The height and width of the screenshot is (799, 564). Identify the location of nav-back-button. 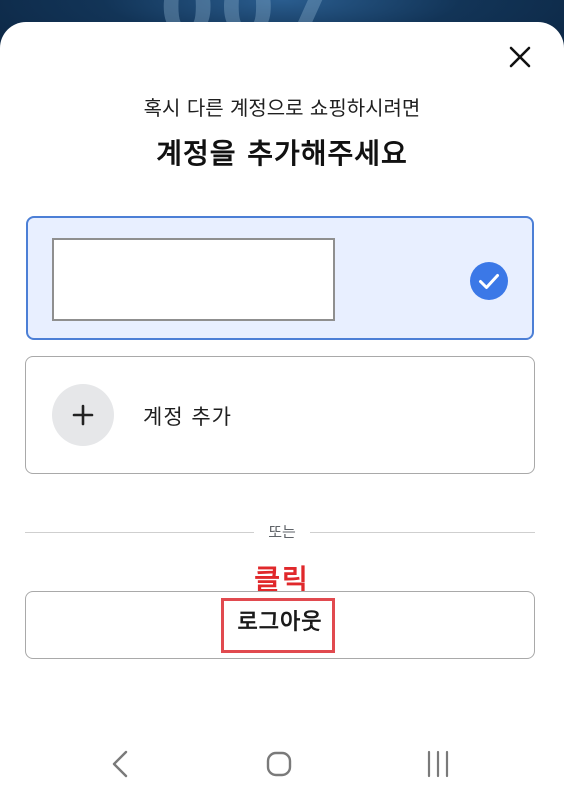
(121, 764).